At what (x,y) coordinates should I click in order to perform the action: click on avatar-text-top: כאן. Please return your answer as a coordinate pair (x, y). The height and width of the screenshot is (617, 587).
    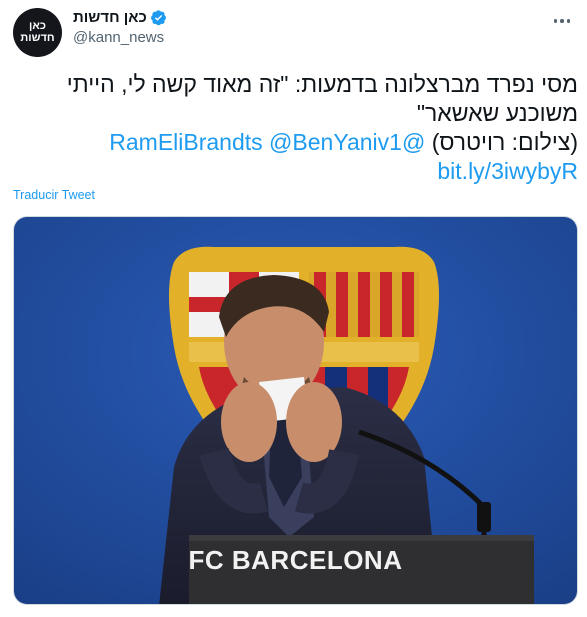
    Looking at the image, I should click on (37, 25).